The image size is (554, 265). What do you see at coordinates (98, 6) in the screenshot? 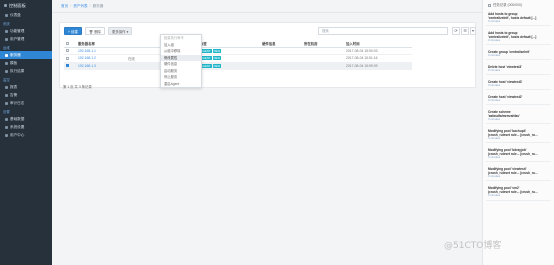
I see `breadcrumb-current: 服务器` at bounding box center [98, 6].